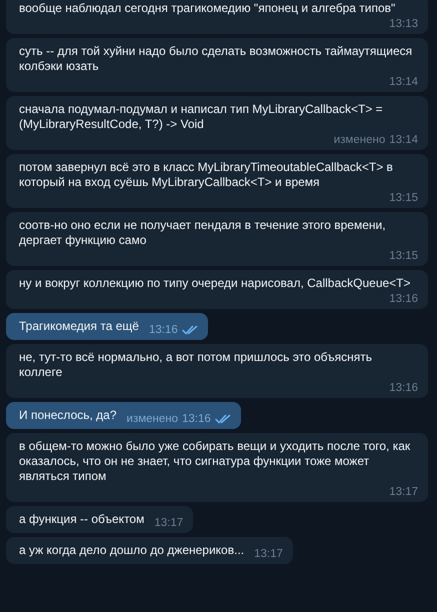  Describe the element at coordinates (403, 24) in the screenshot. I see `message-time: 13:13` at that location.